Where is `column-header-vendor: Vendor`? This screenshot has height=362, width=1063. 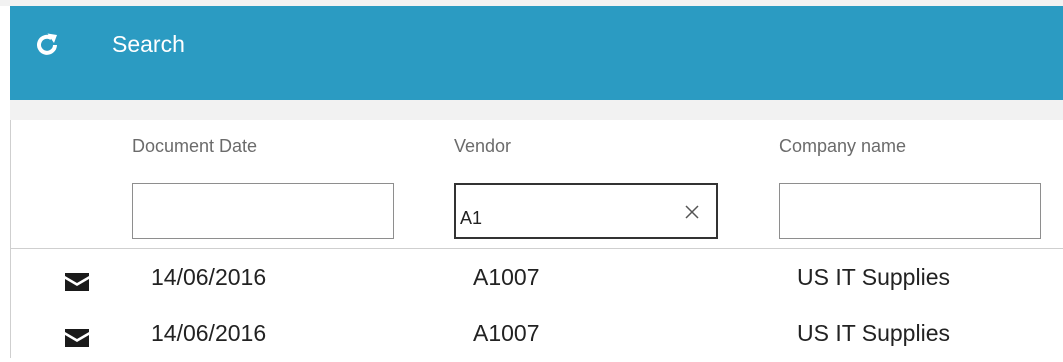
column-header-vendor: Vendor is located at coordinates (482, 146).